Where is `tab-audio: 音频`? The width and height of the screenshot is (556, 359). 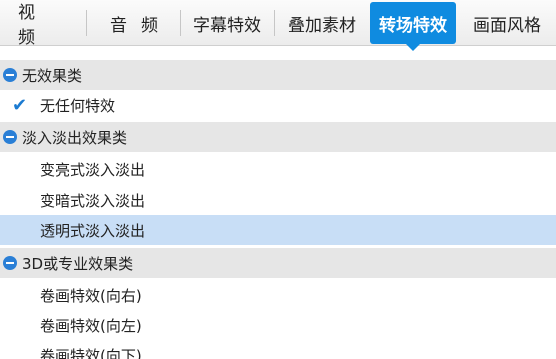
tab-audio: 音频 is located at coordinates (134, 23).